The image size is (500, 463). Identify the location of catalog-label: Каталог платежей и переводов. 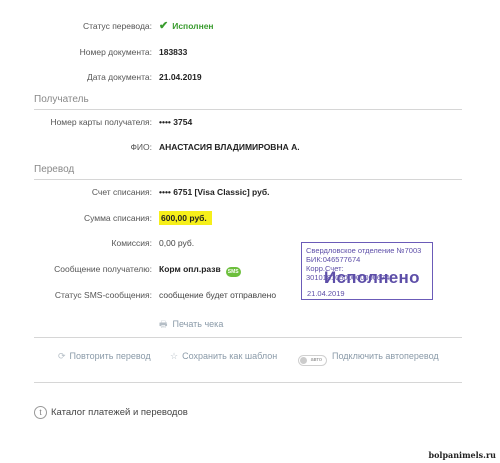
(119, 412).